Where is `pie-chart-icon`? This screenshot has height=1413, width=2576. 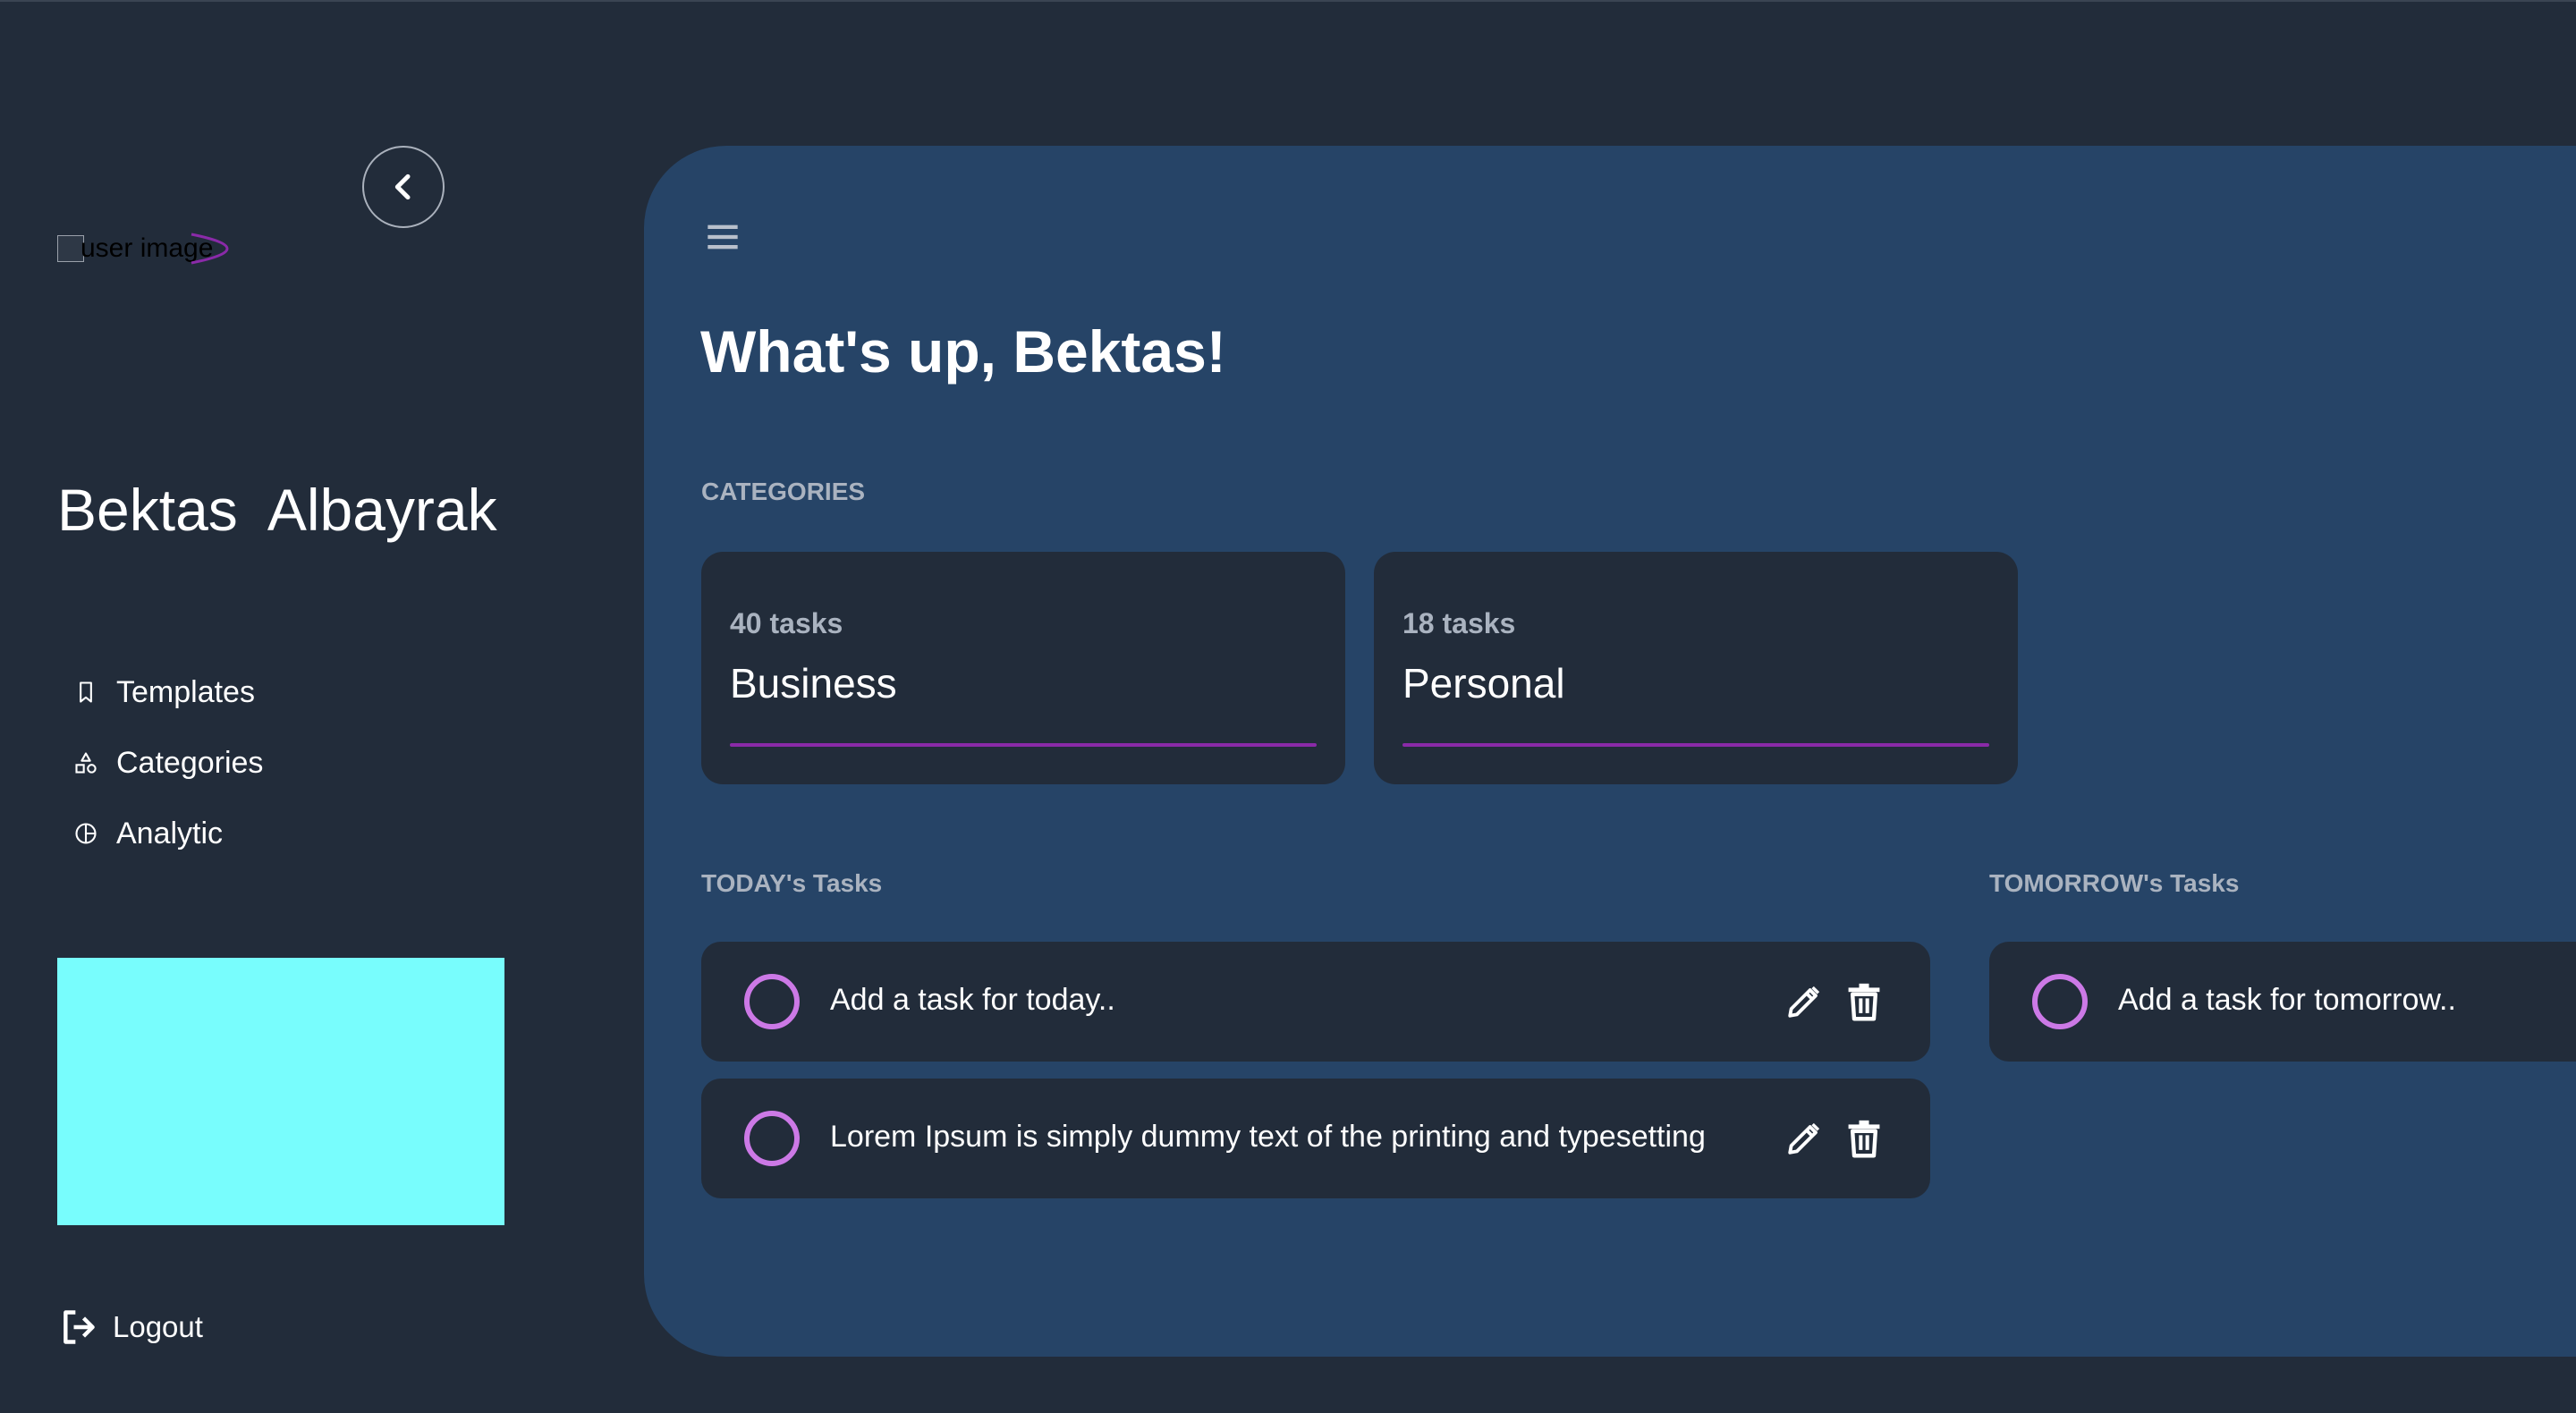 pie-chart-icon is located at coordinates (86, 833).